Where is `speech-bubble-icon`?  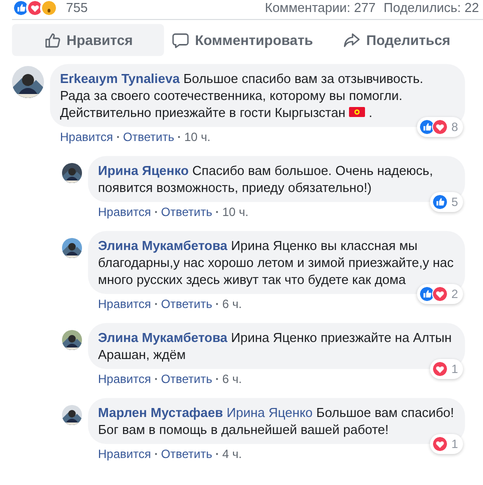 speech-bubble-icon is located at coordinates (180, 40).